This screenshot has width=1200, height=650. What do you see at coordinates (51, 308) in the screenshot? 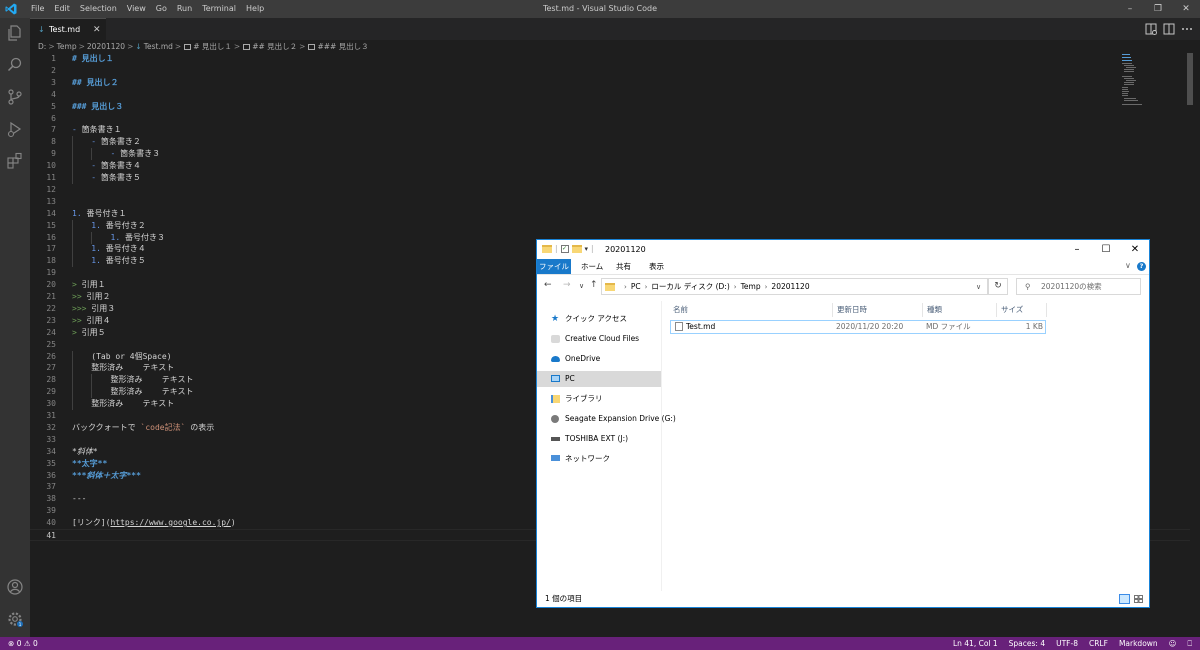
I see `line-number: 22` at bounding box center [51, 308].